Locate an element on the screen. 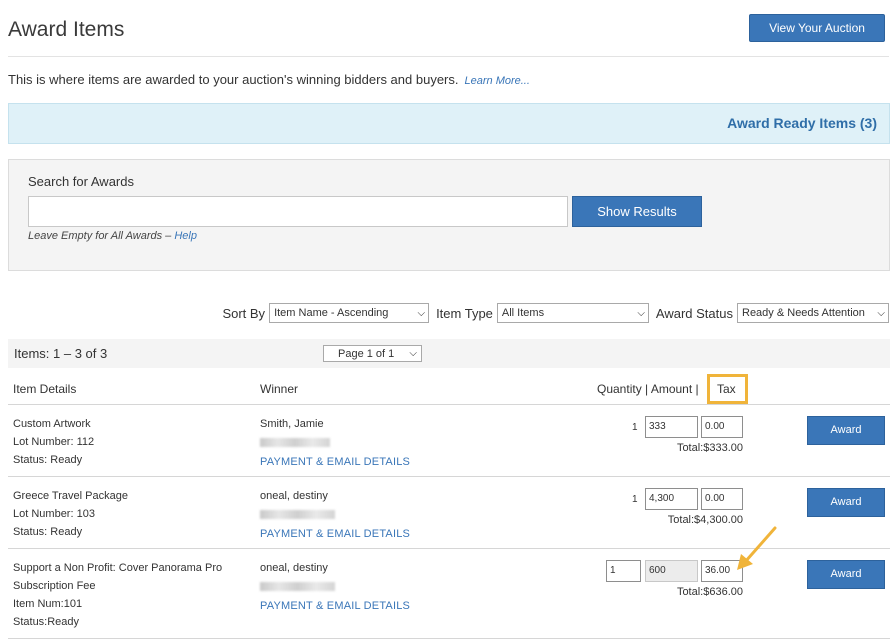 The width and height of the screenshot is (893, 640). search-hint: Leave Empty for All Awards – Help is located at coordinates (112, 236).